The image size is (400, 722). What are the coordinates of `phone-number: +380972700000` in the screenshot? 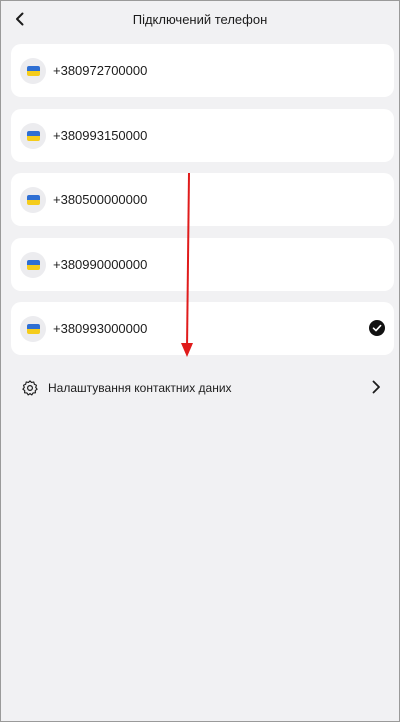 It's located at (100, 70).